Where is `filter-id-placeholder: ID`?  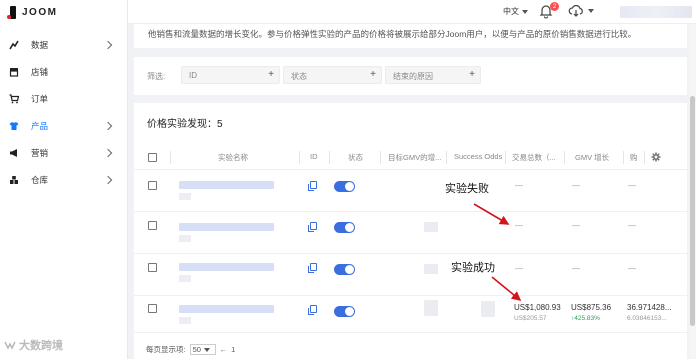 filter-id-placeholder: ID is located at coordinates (193, 75).